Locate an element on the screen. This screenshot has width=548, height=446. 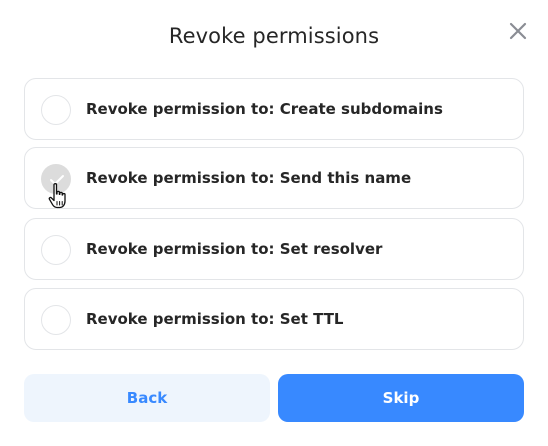
skip-button: Skip is located at coordinates (401, 398).